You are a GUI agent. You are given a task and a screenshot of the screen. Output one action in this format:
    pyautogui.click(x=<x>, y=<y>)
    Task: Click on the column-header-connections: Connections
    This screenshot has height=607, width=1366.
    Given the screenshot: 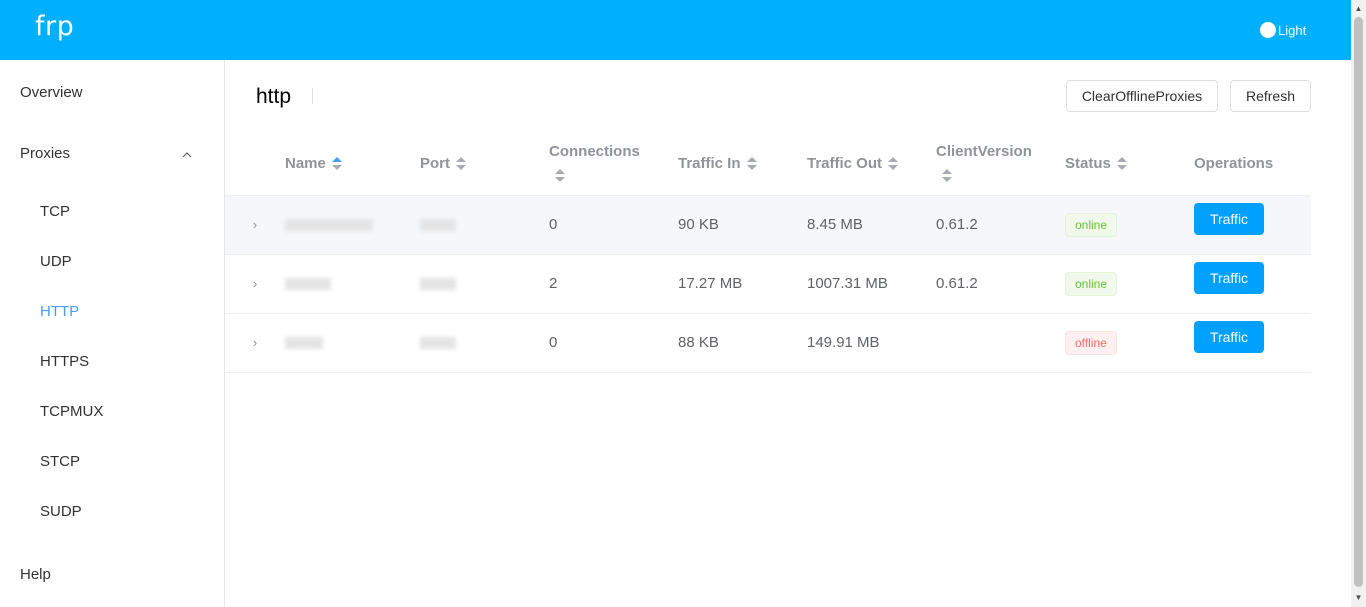 What is the action you would take?
    pyautogui.click(x=613, y=164)
    